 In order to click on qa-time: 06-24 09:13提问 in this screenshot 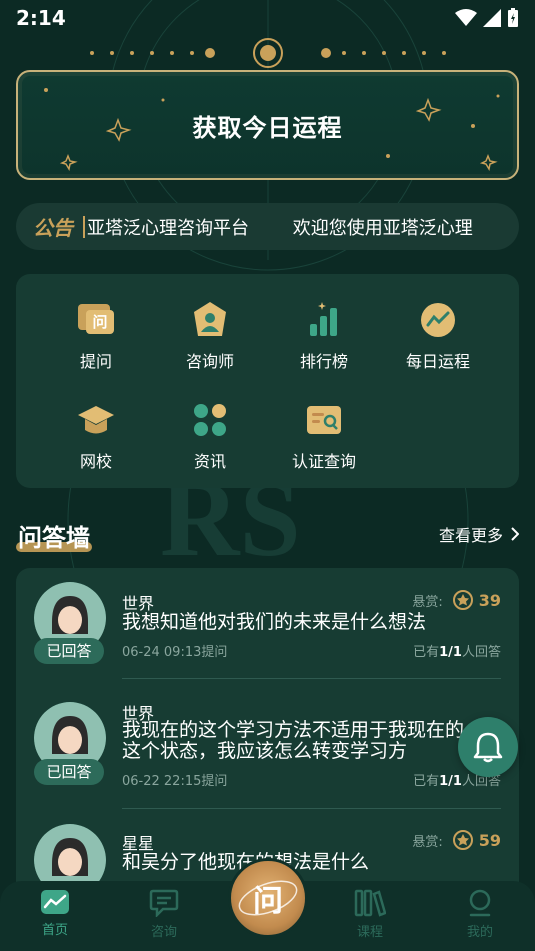, I will do `click(175, 652)`.